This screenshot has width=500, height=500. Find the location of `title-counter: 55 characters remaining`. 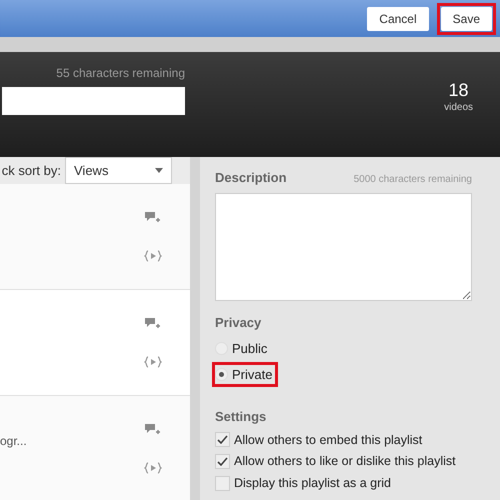

title-counter: 55 characters remaining is located at coordinates (120, 73).